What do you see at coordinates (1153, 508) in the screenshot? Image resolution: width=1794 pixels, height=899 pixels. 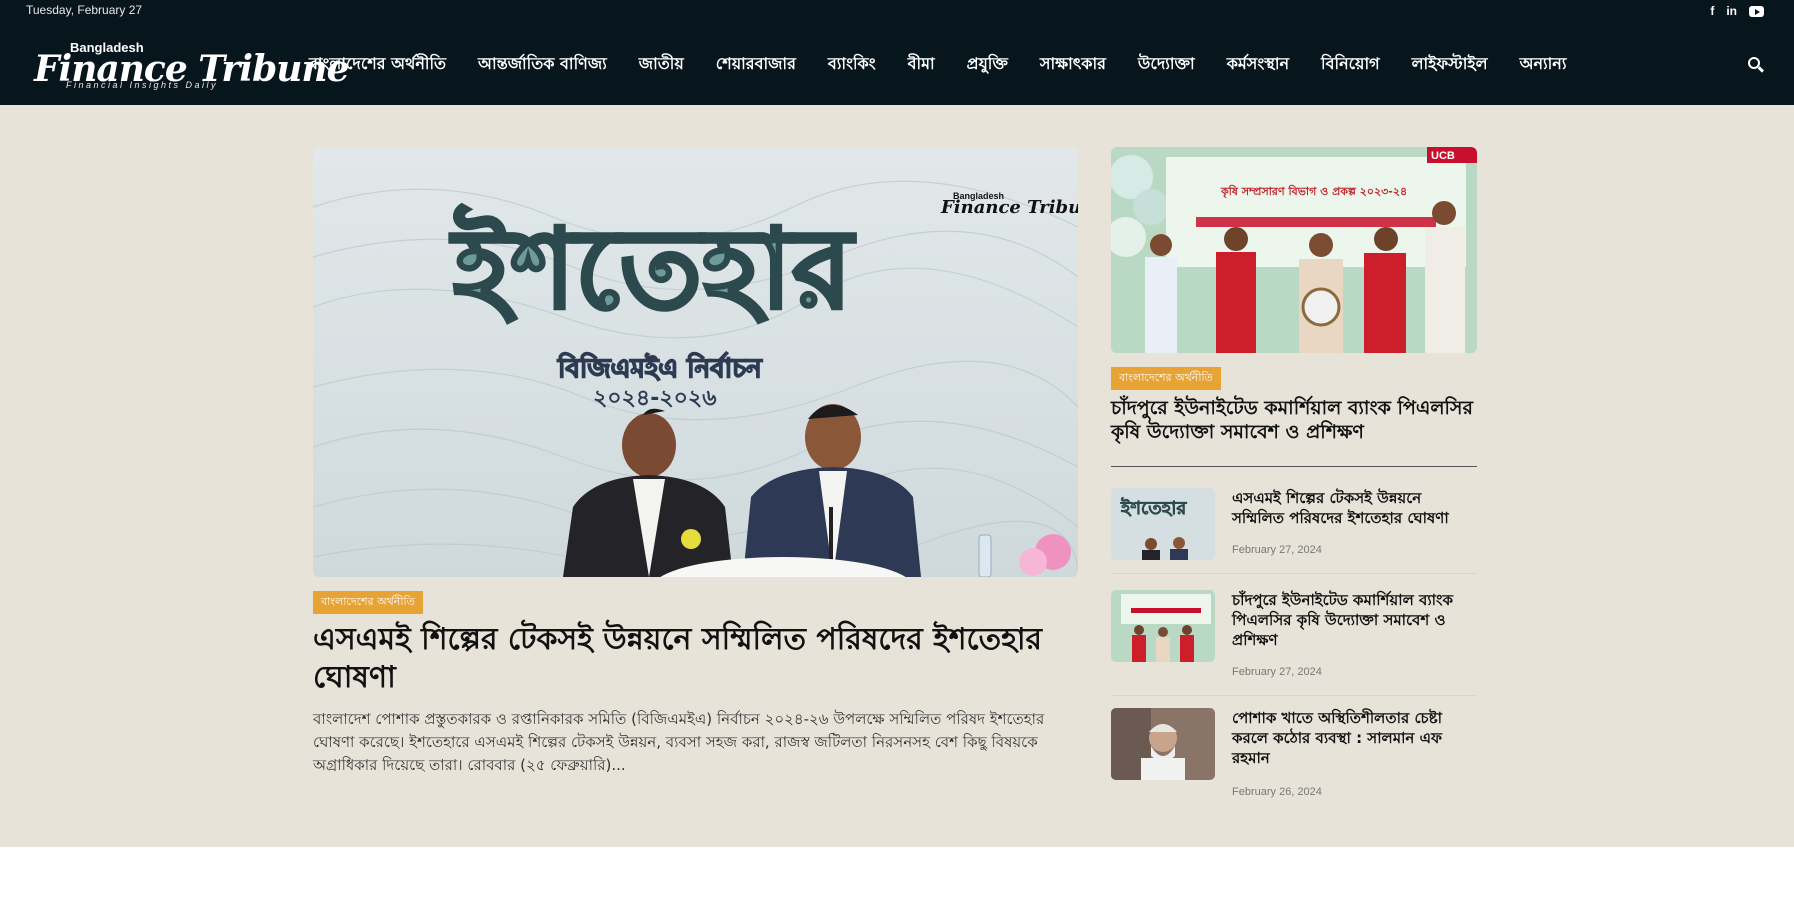 I see `list-item-thumb-text: ইশতেহার` at bounding box center [1153, 508].